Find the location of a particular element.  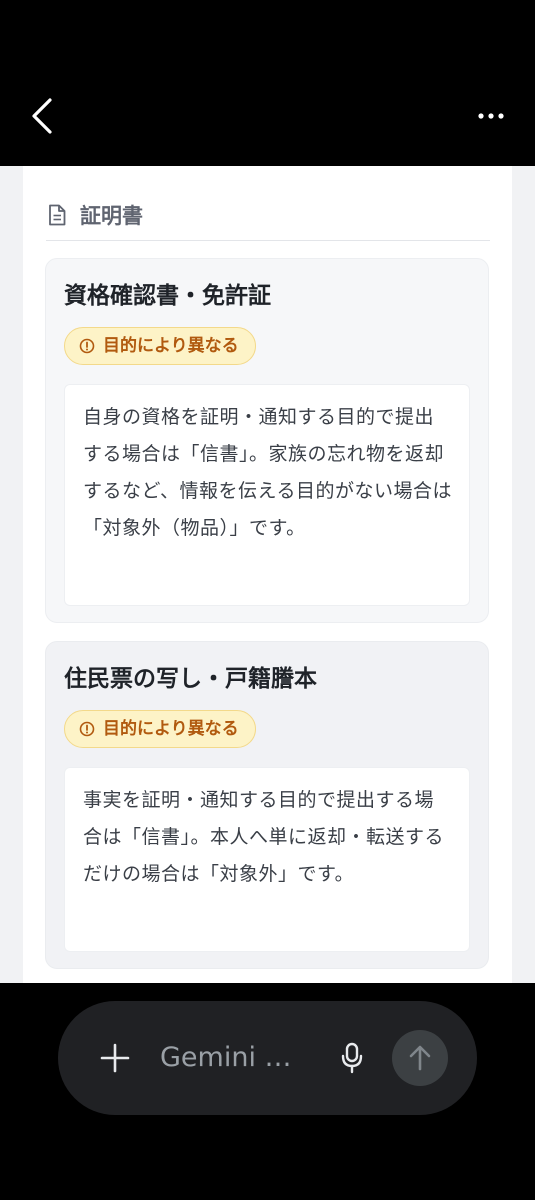

more-horizontal-icon is located at coordinates (491, 116).